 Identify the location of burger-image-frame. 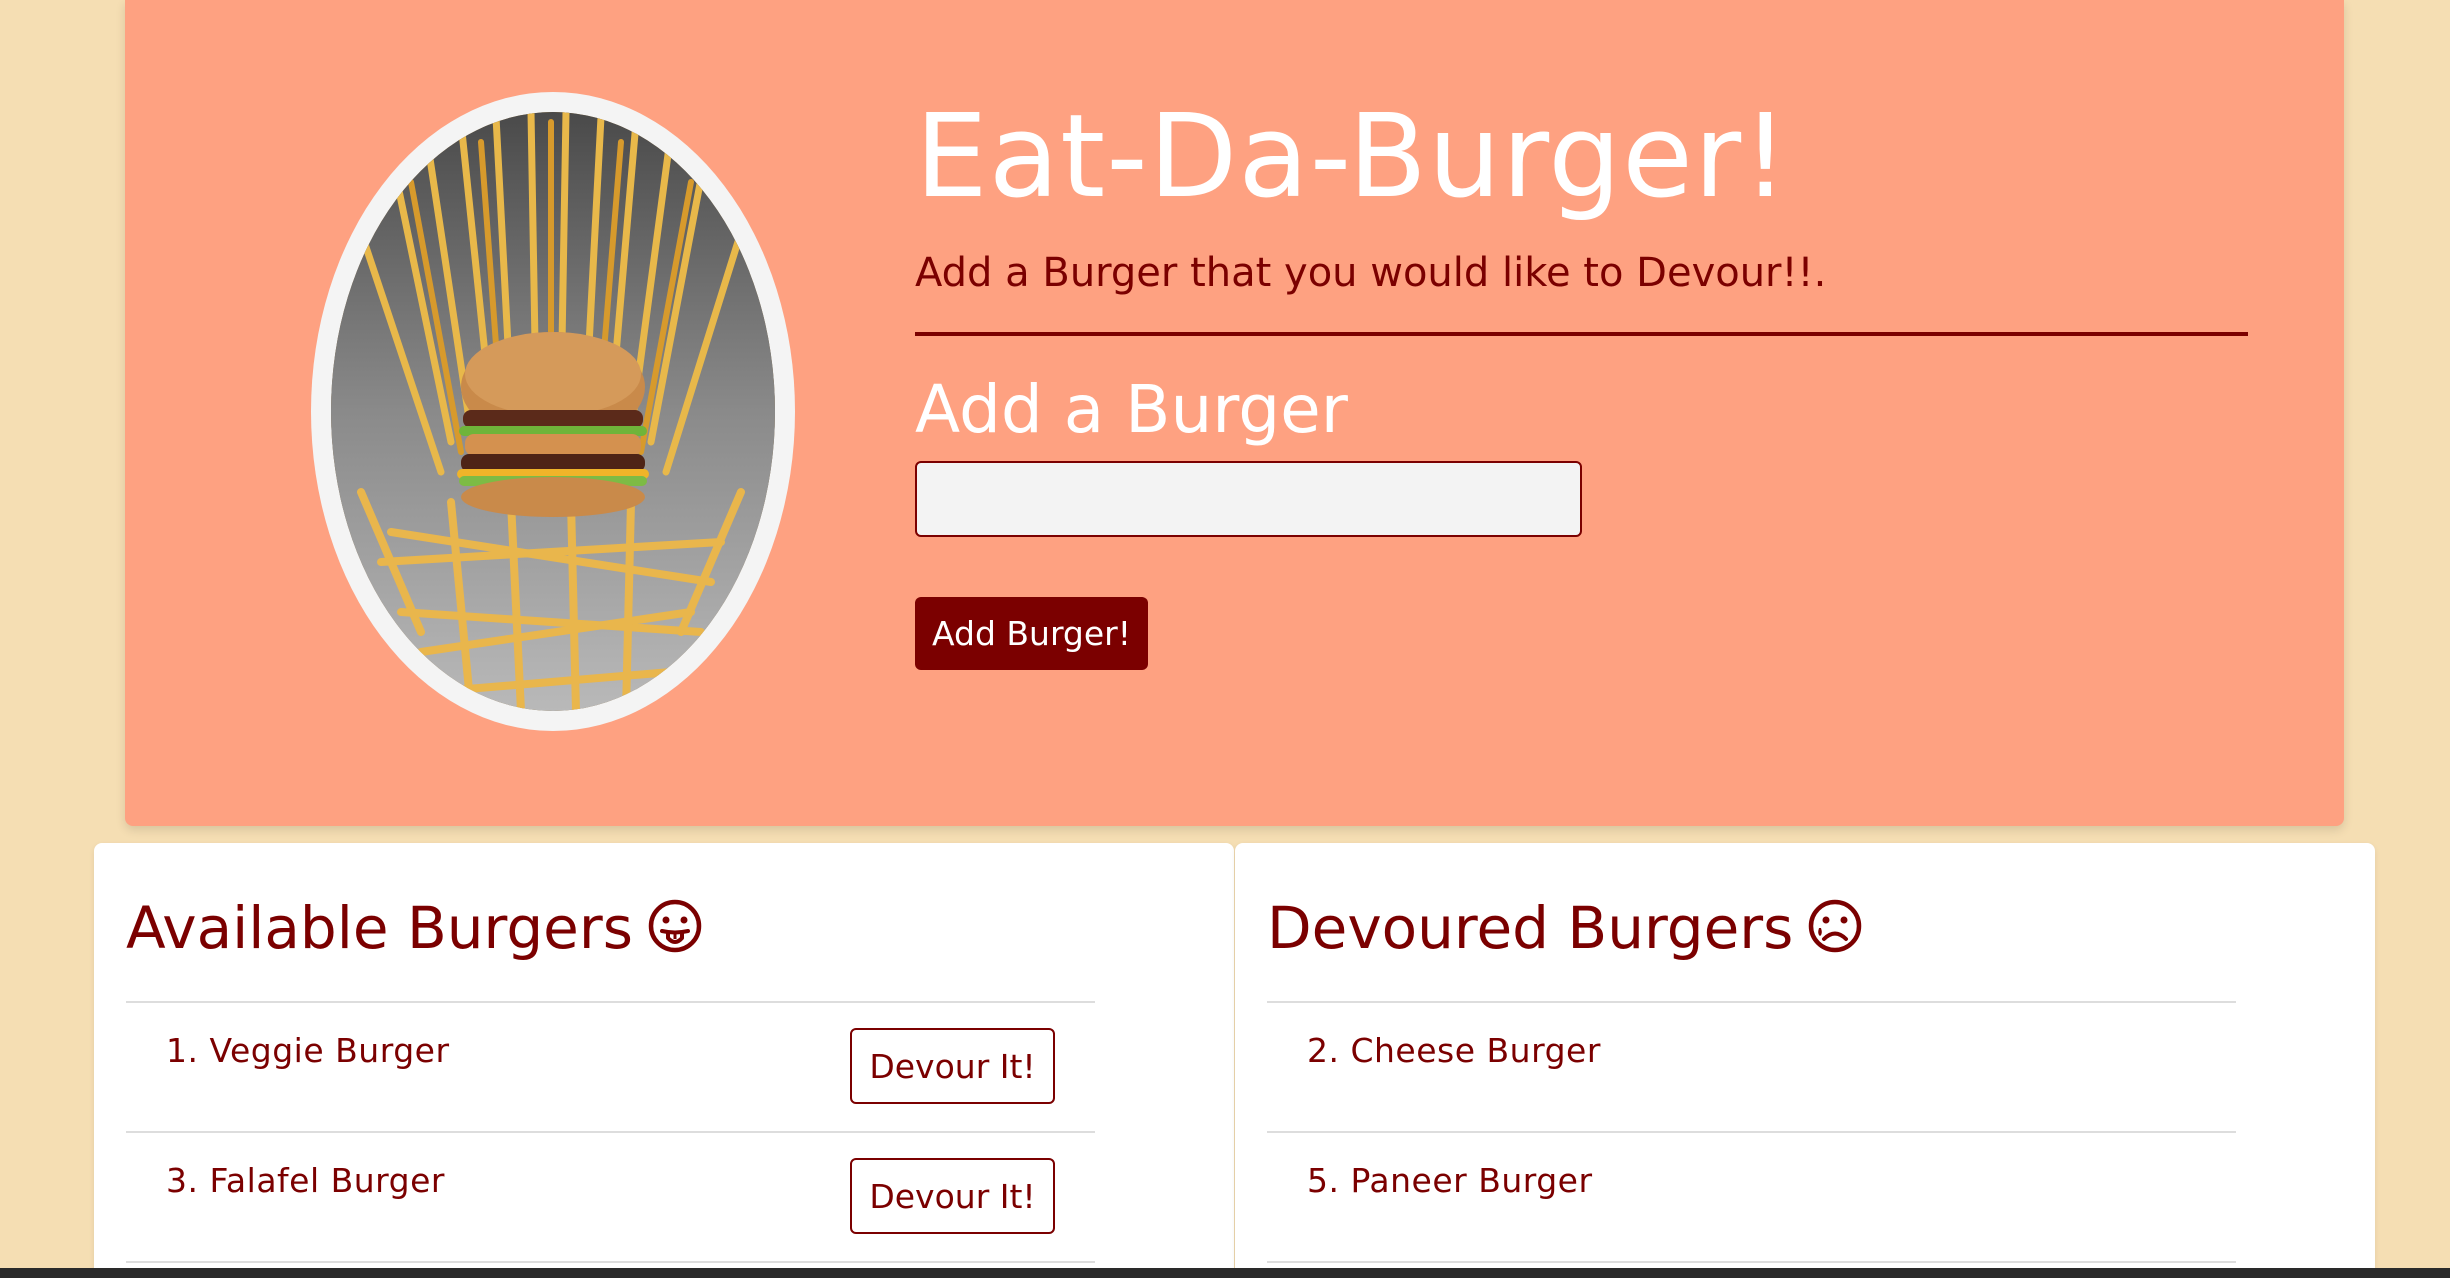
(553, 411).